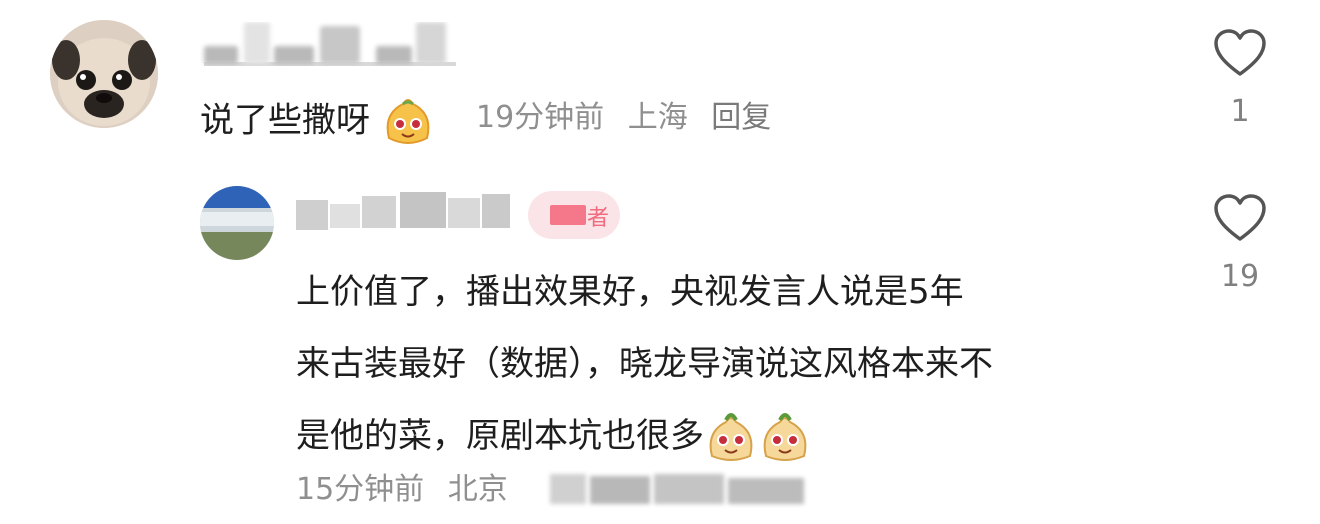 This screenshot has height=524, width=1320. What do you see at coordinates (598, 218) in the screenshot?
I see `badge-label: 者` at bounding box center [598, 218].